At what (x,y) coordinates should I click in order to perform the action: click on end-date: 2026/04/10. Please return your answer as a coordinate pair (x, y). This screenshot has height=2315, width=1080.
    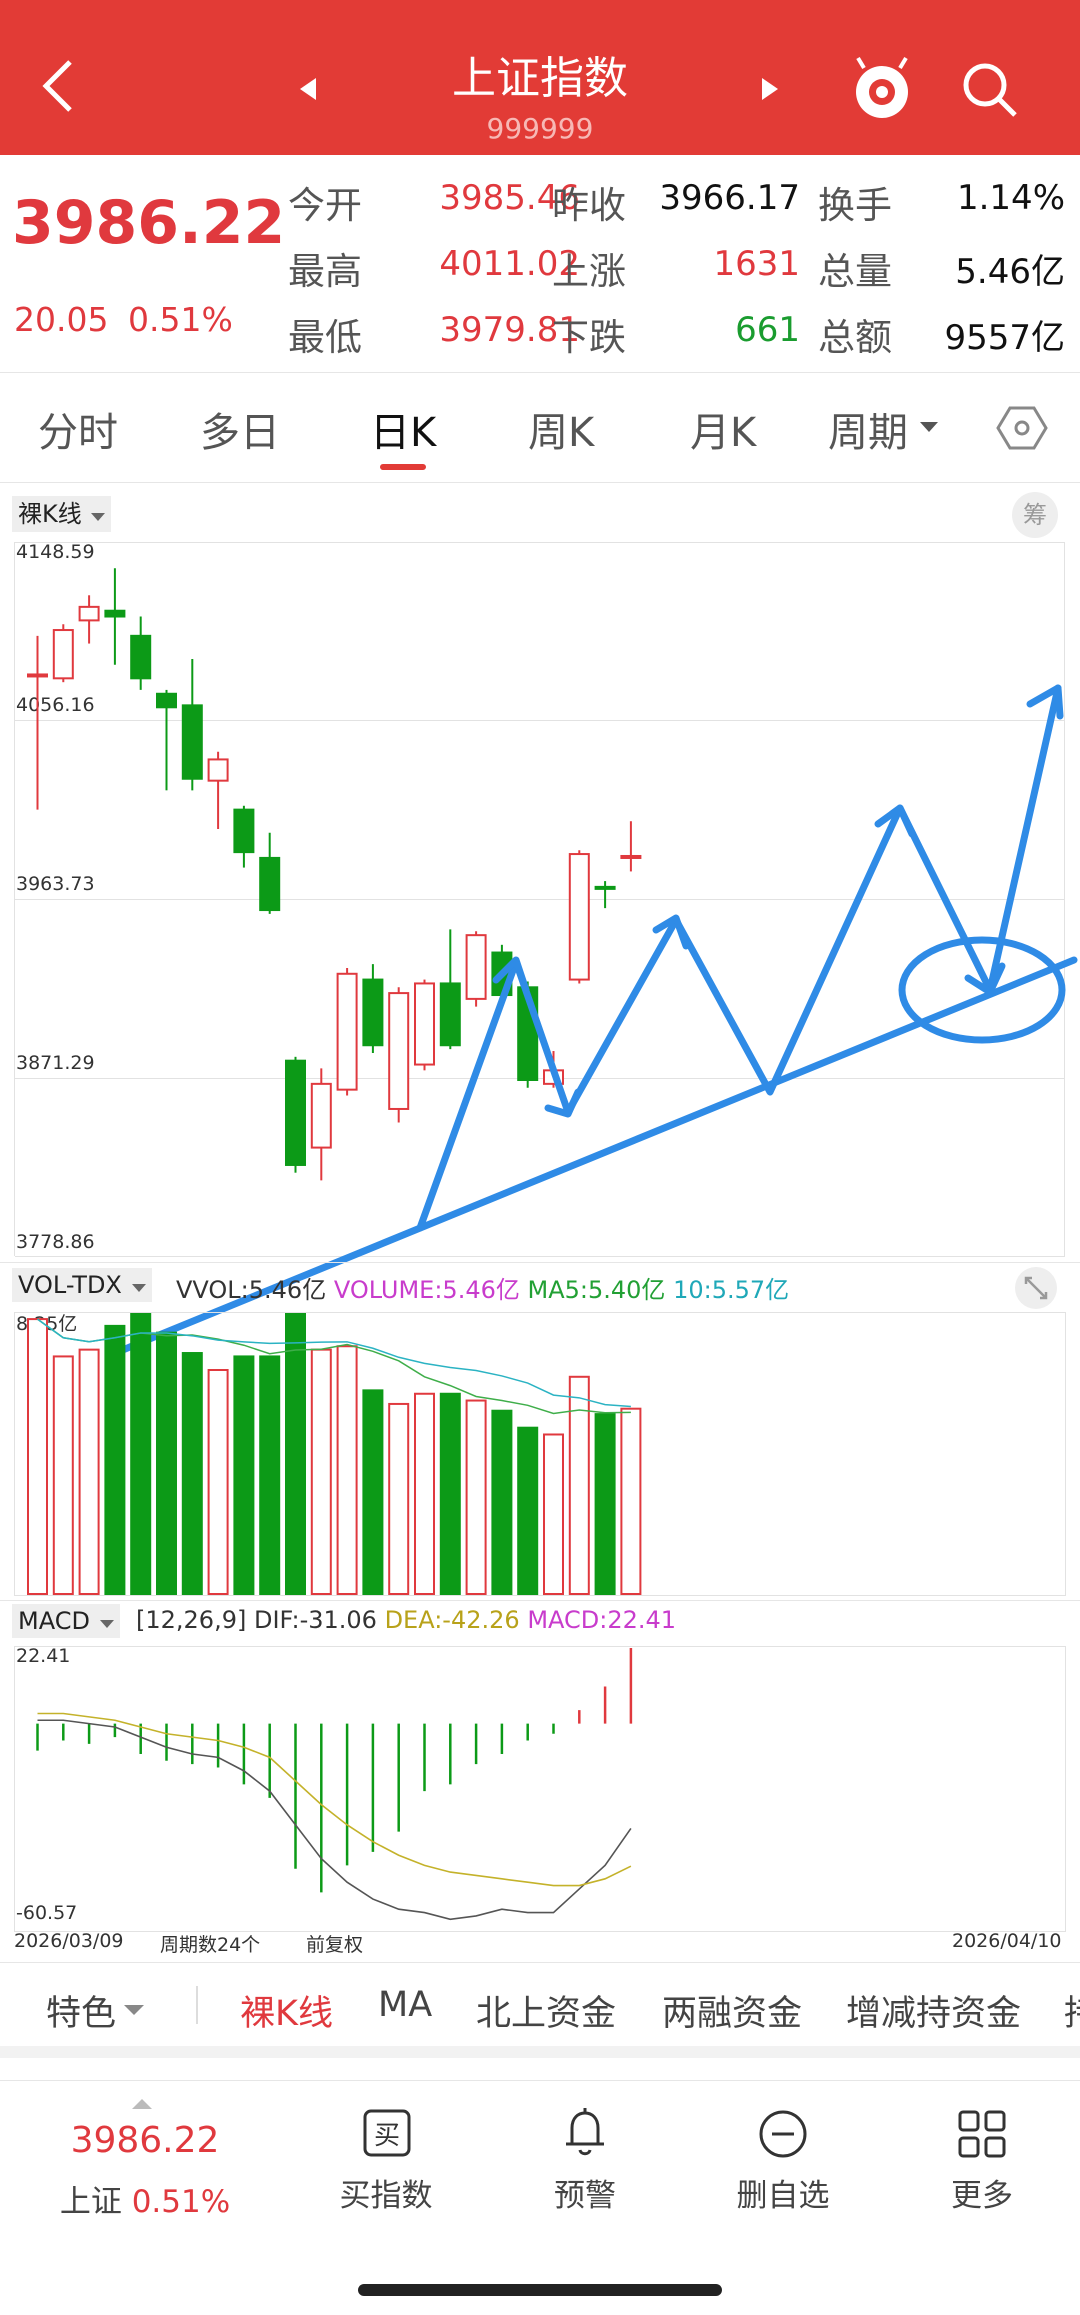
    Looking at the image, I should click on (1007, 1941).